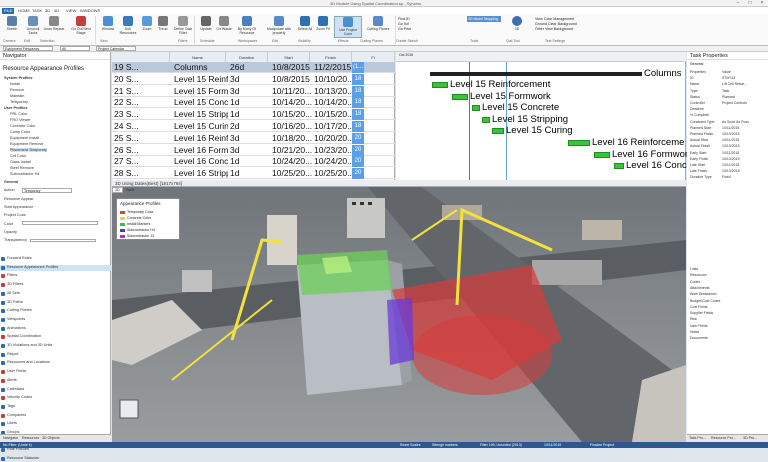 This screenshot has width=768, height=462. I want to click on use-project-color-button: Use Project Color, so click(348, 27).